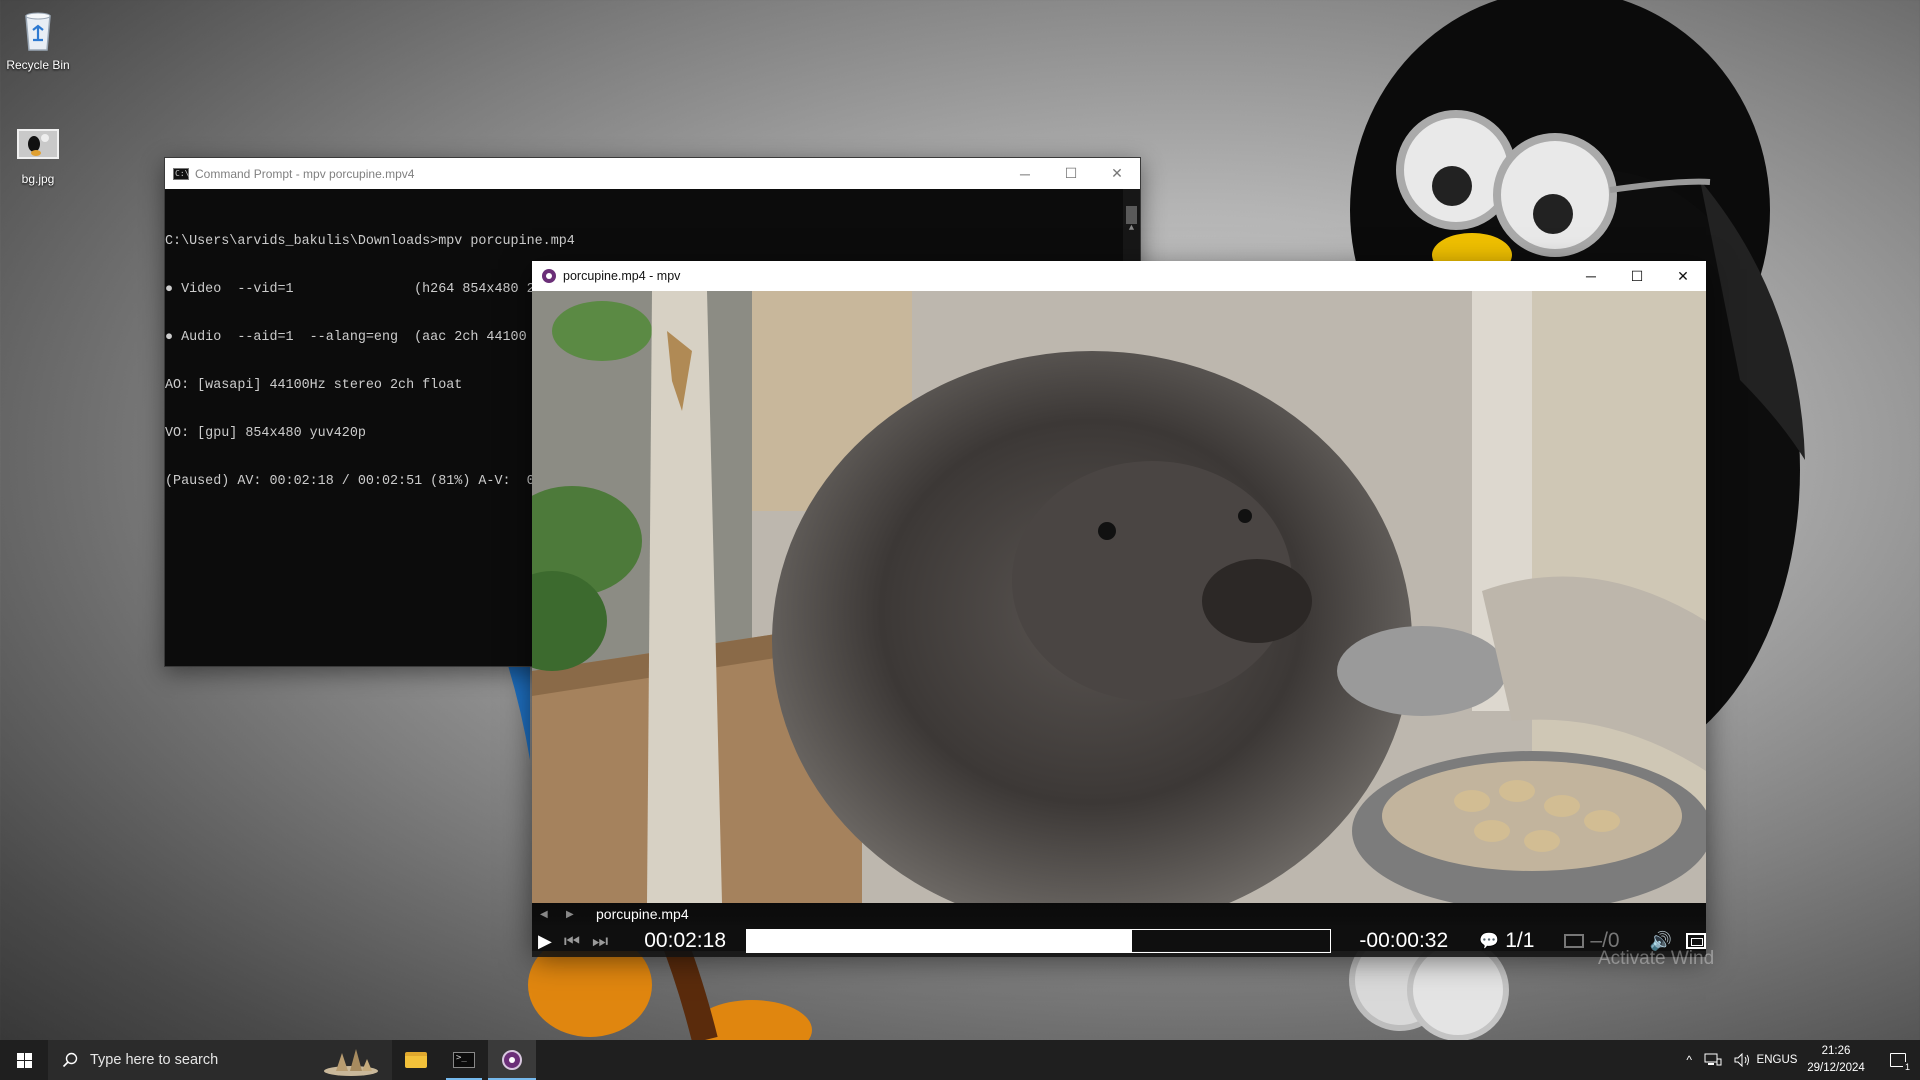  I want to click on volume-button: 🔊, so click(1661, 941).